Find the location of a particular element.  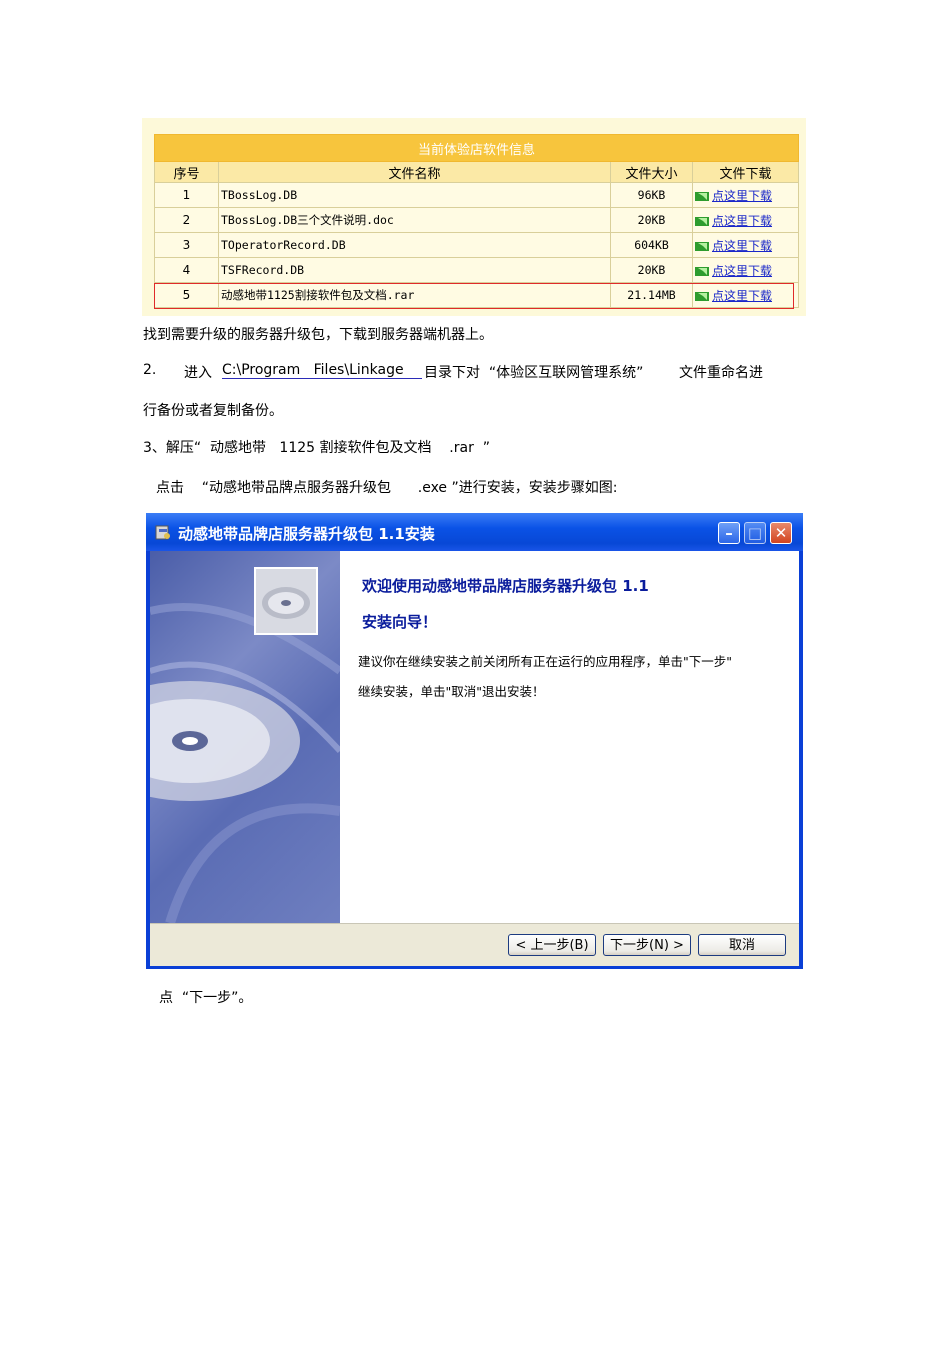

maximize-button: □ is located at coordinates (755, 533).